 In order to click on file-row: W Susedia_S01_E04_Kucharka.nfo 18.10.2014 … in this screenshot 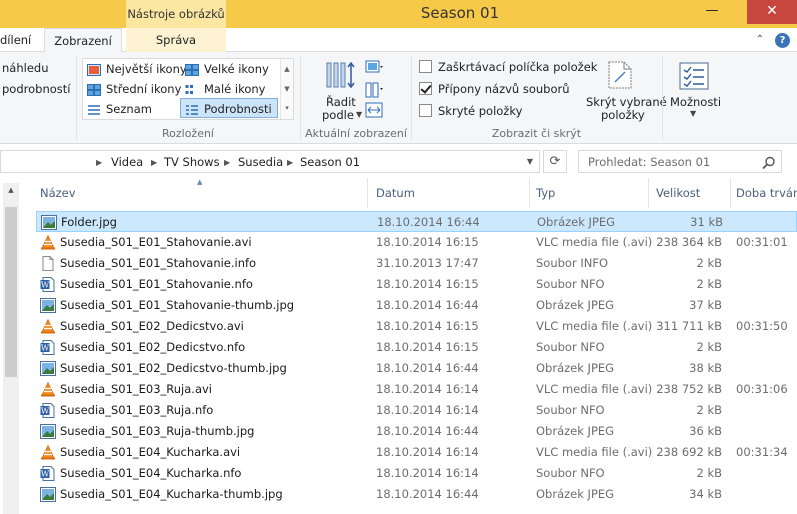, I will do `click(416, 473)`.